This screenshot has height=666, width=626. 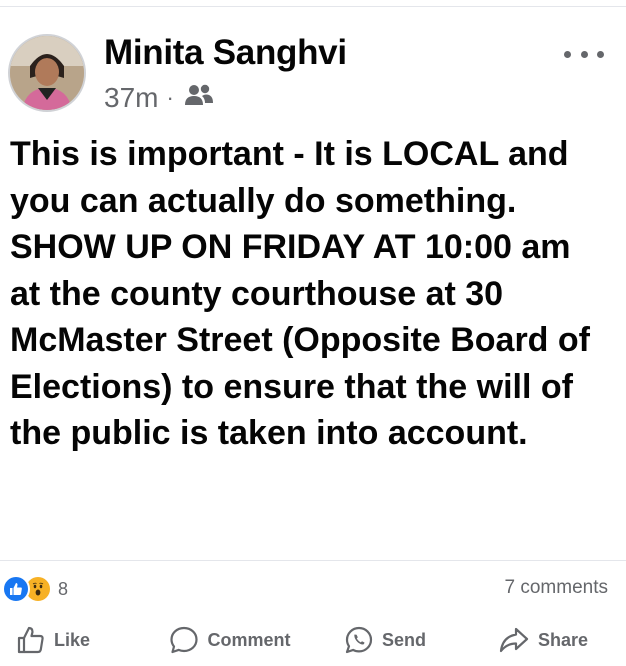 What do you see at coordinates (199, 98) in the screenshot?
I see `friends-icon` at bounding box center [199, 98].